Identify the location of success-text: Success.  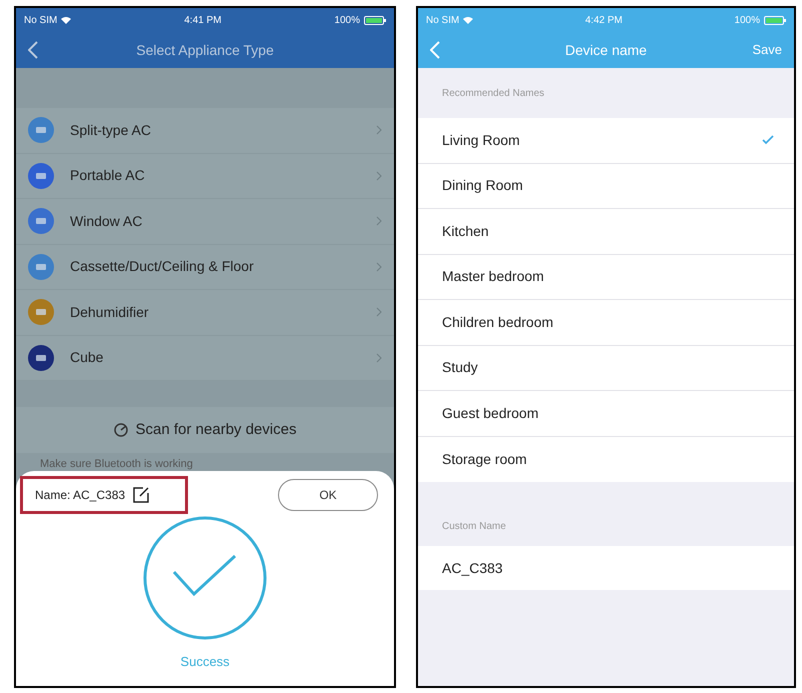
(205, 662).